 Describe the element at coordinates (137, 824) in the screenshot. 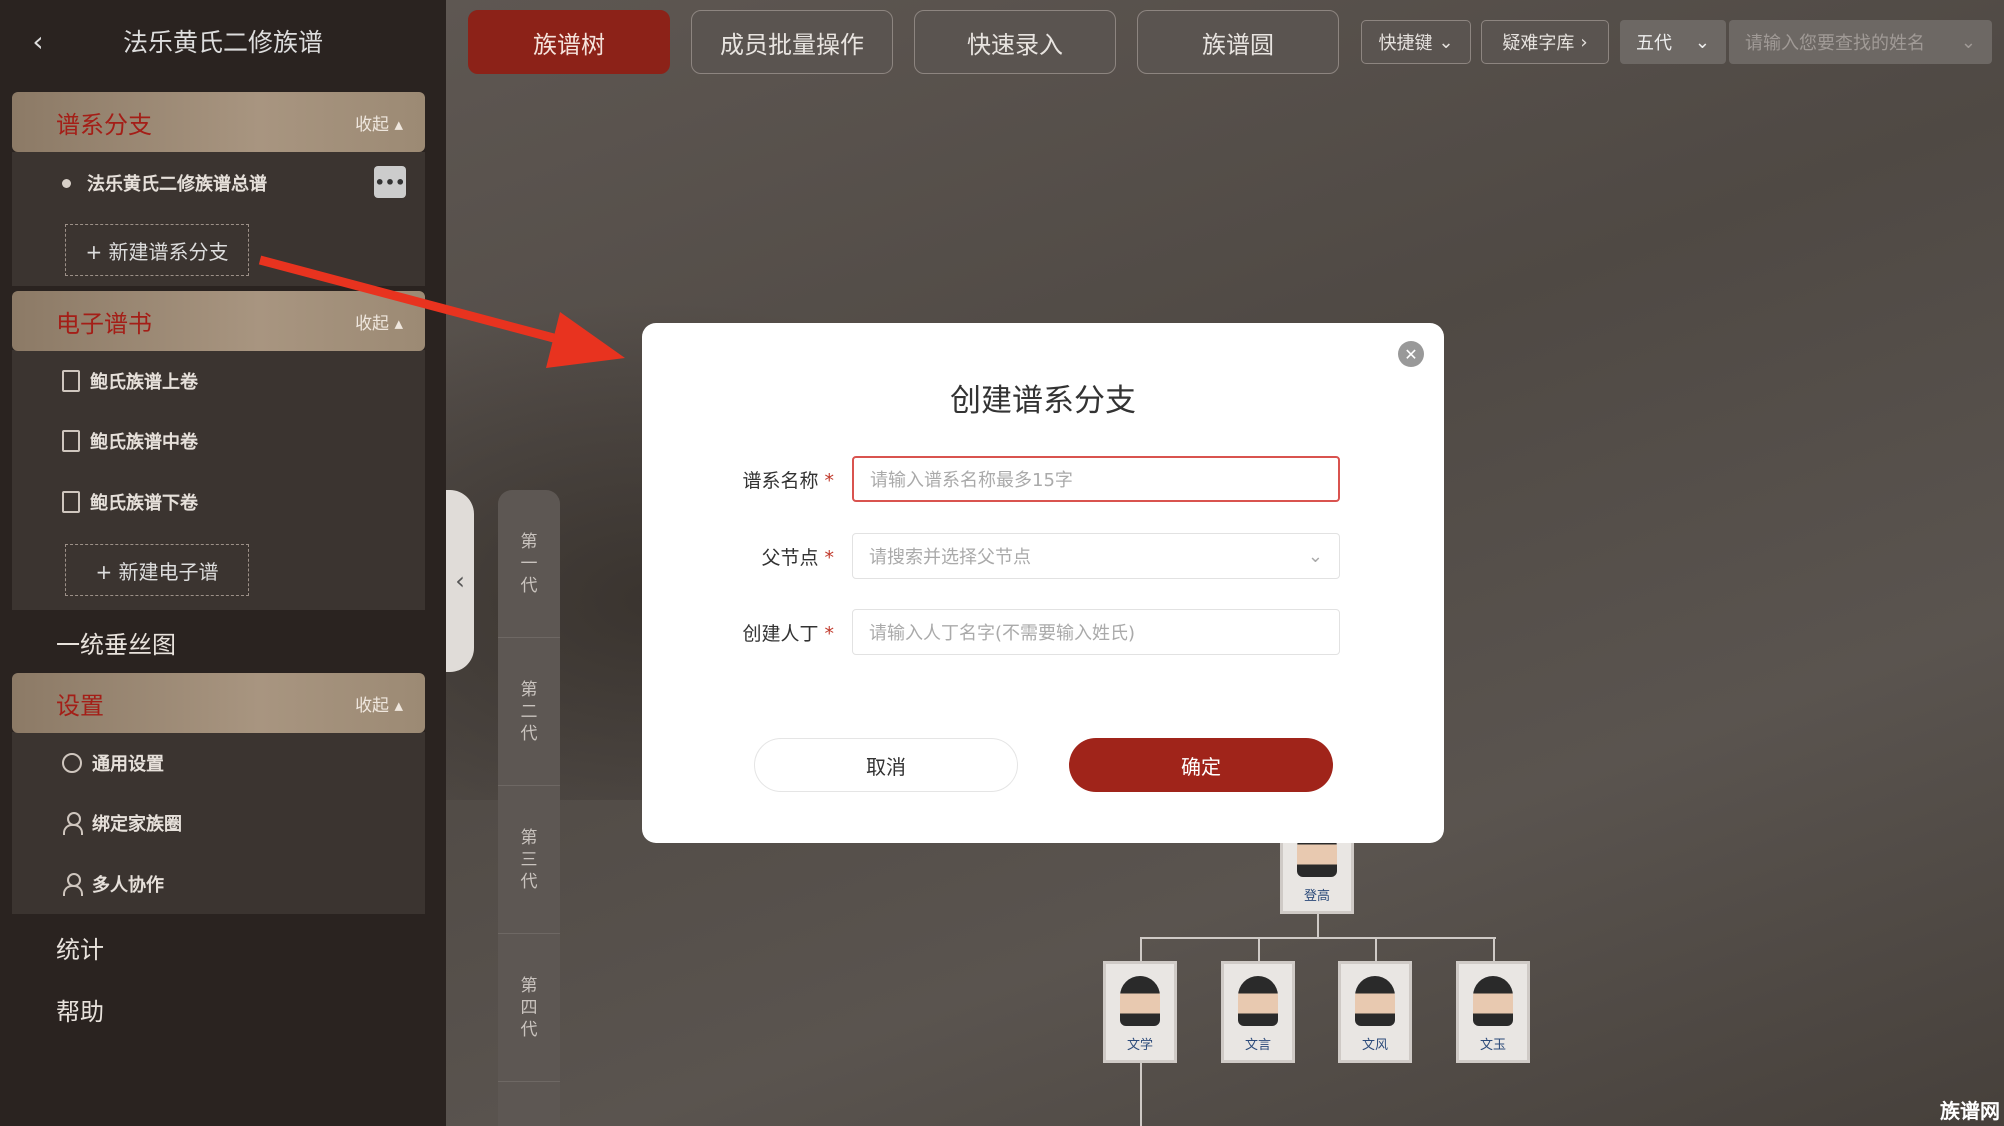

I see `settings-label: 绑定家族圈` at that location.